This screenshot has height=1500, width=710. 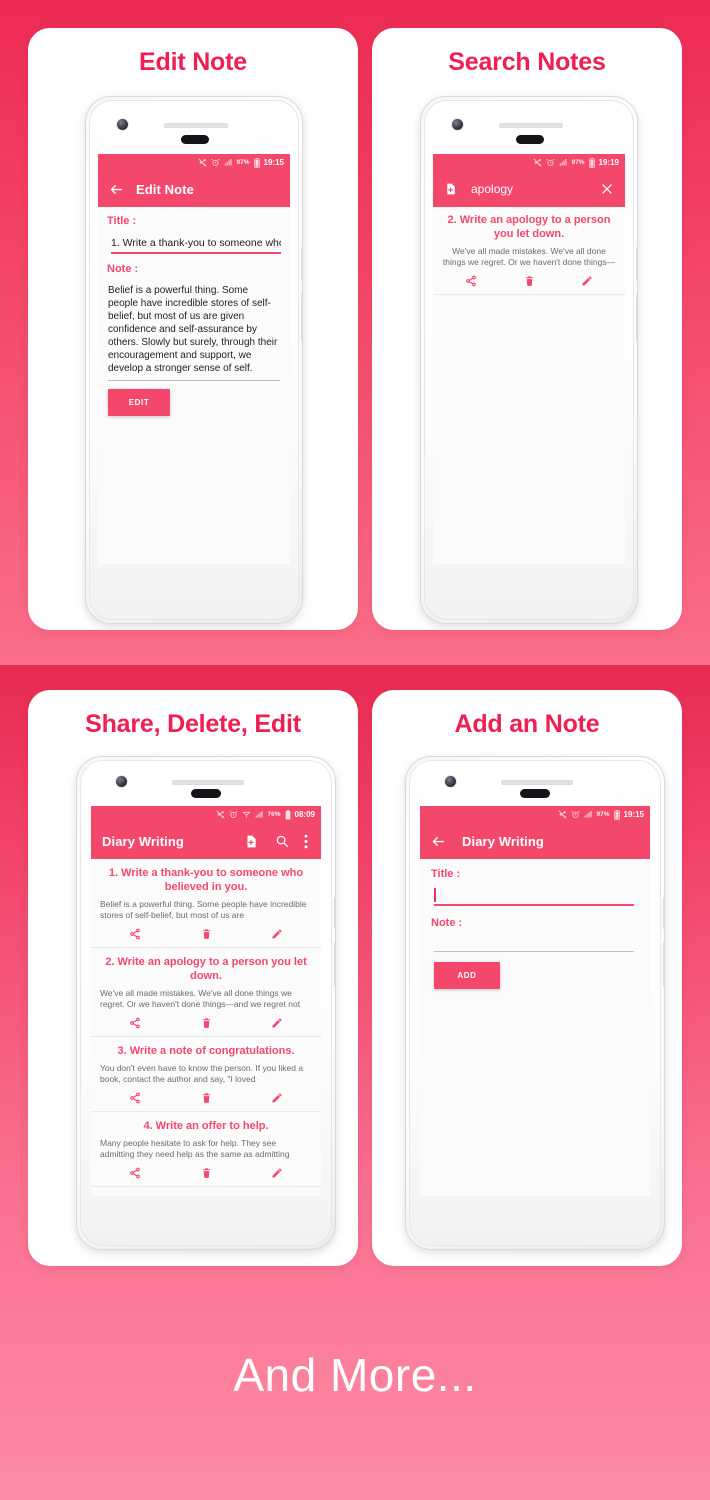 I want to click on search-icon, so click(x=282, y=841).